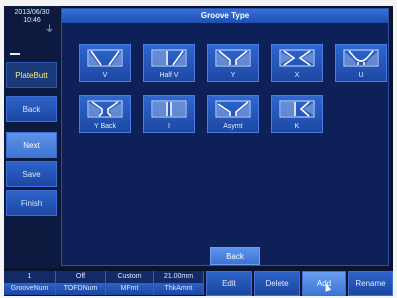 The height and width of the screenshot is (298, 397). What do you see at coordinates (361, 58) in the screenshot?
I see `groove-u-icon` at bounding box center [361, 58].